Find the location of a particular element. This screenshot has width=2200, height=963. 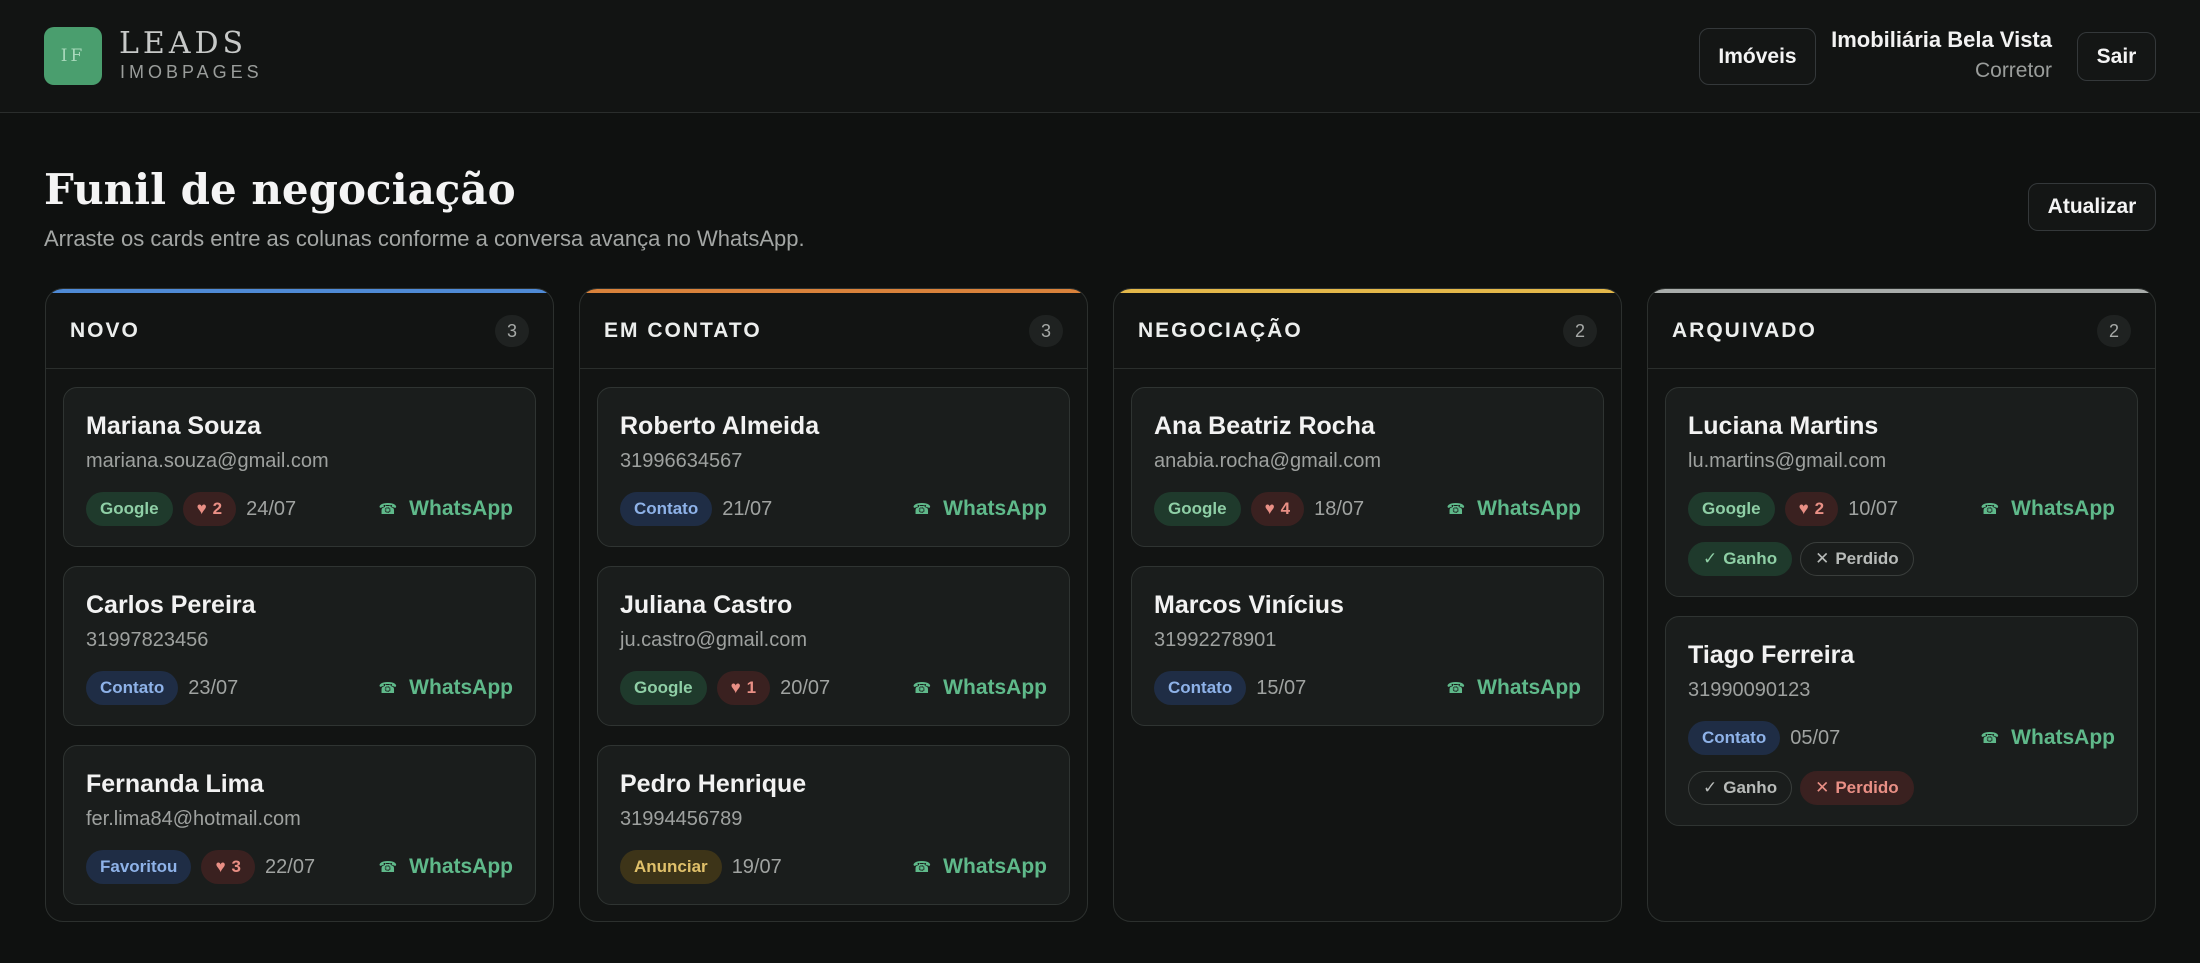

refresh-button: Atualizar is located at coordinates (2092, 207).